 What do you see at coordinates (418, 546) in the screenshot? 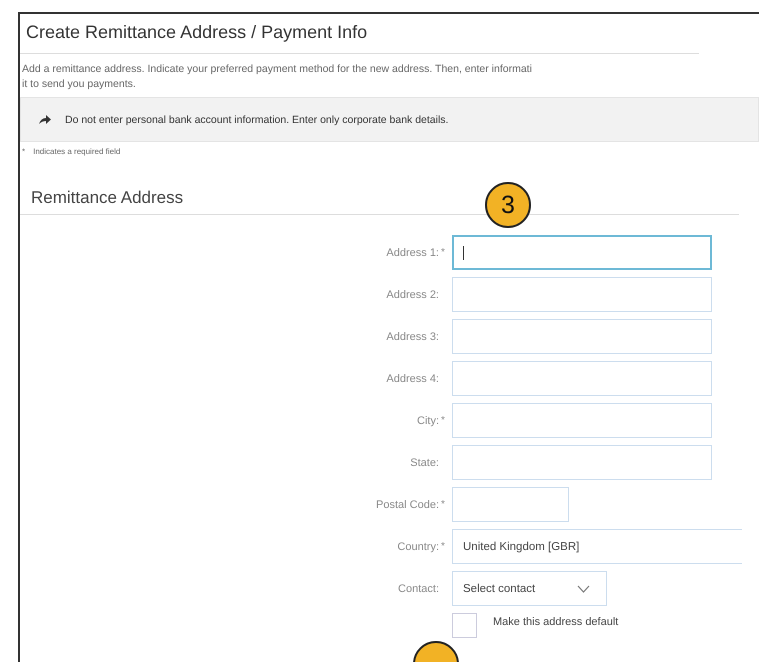
I see `field-label: Country:` at bounding box center [418, 546].